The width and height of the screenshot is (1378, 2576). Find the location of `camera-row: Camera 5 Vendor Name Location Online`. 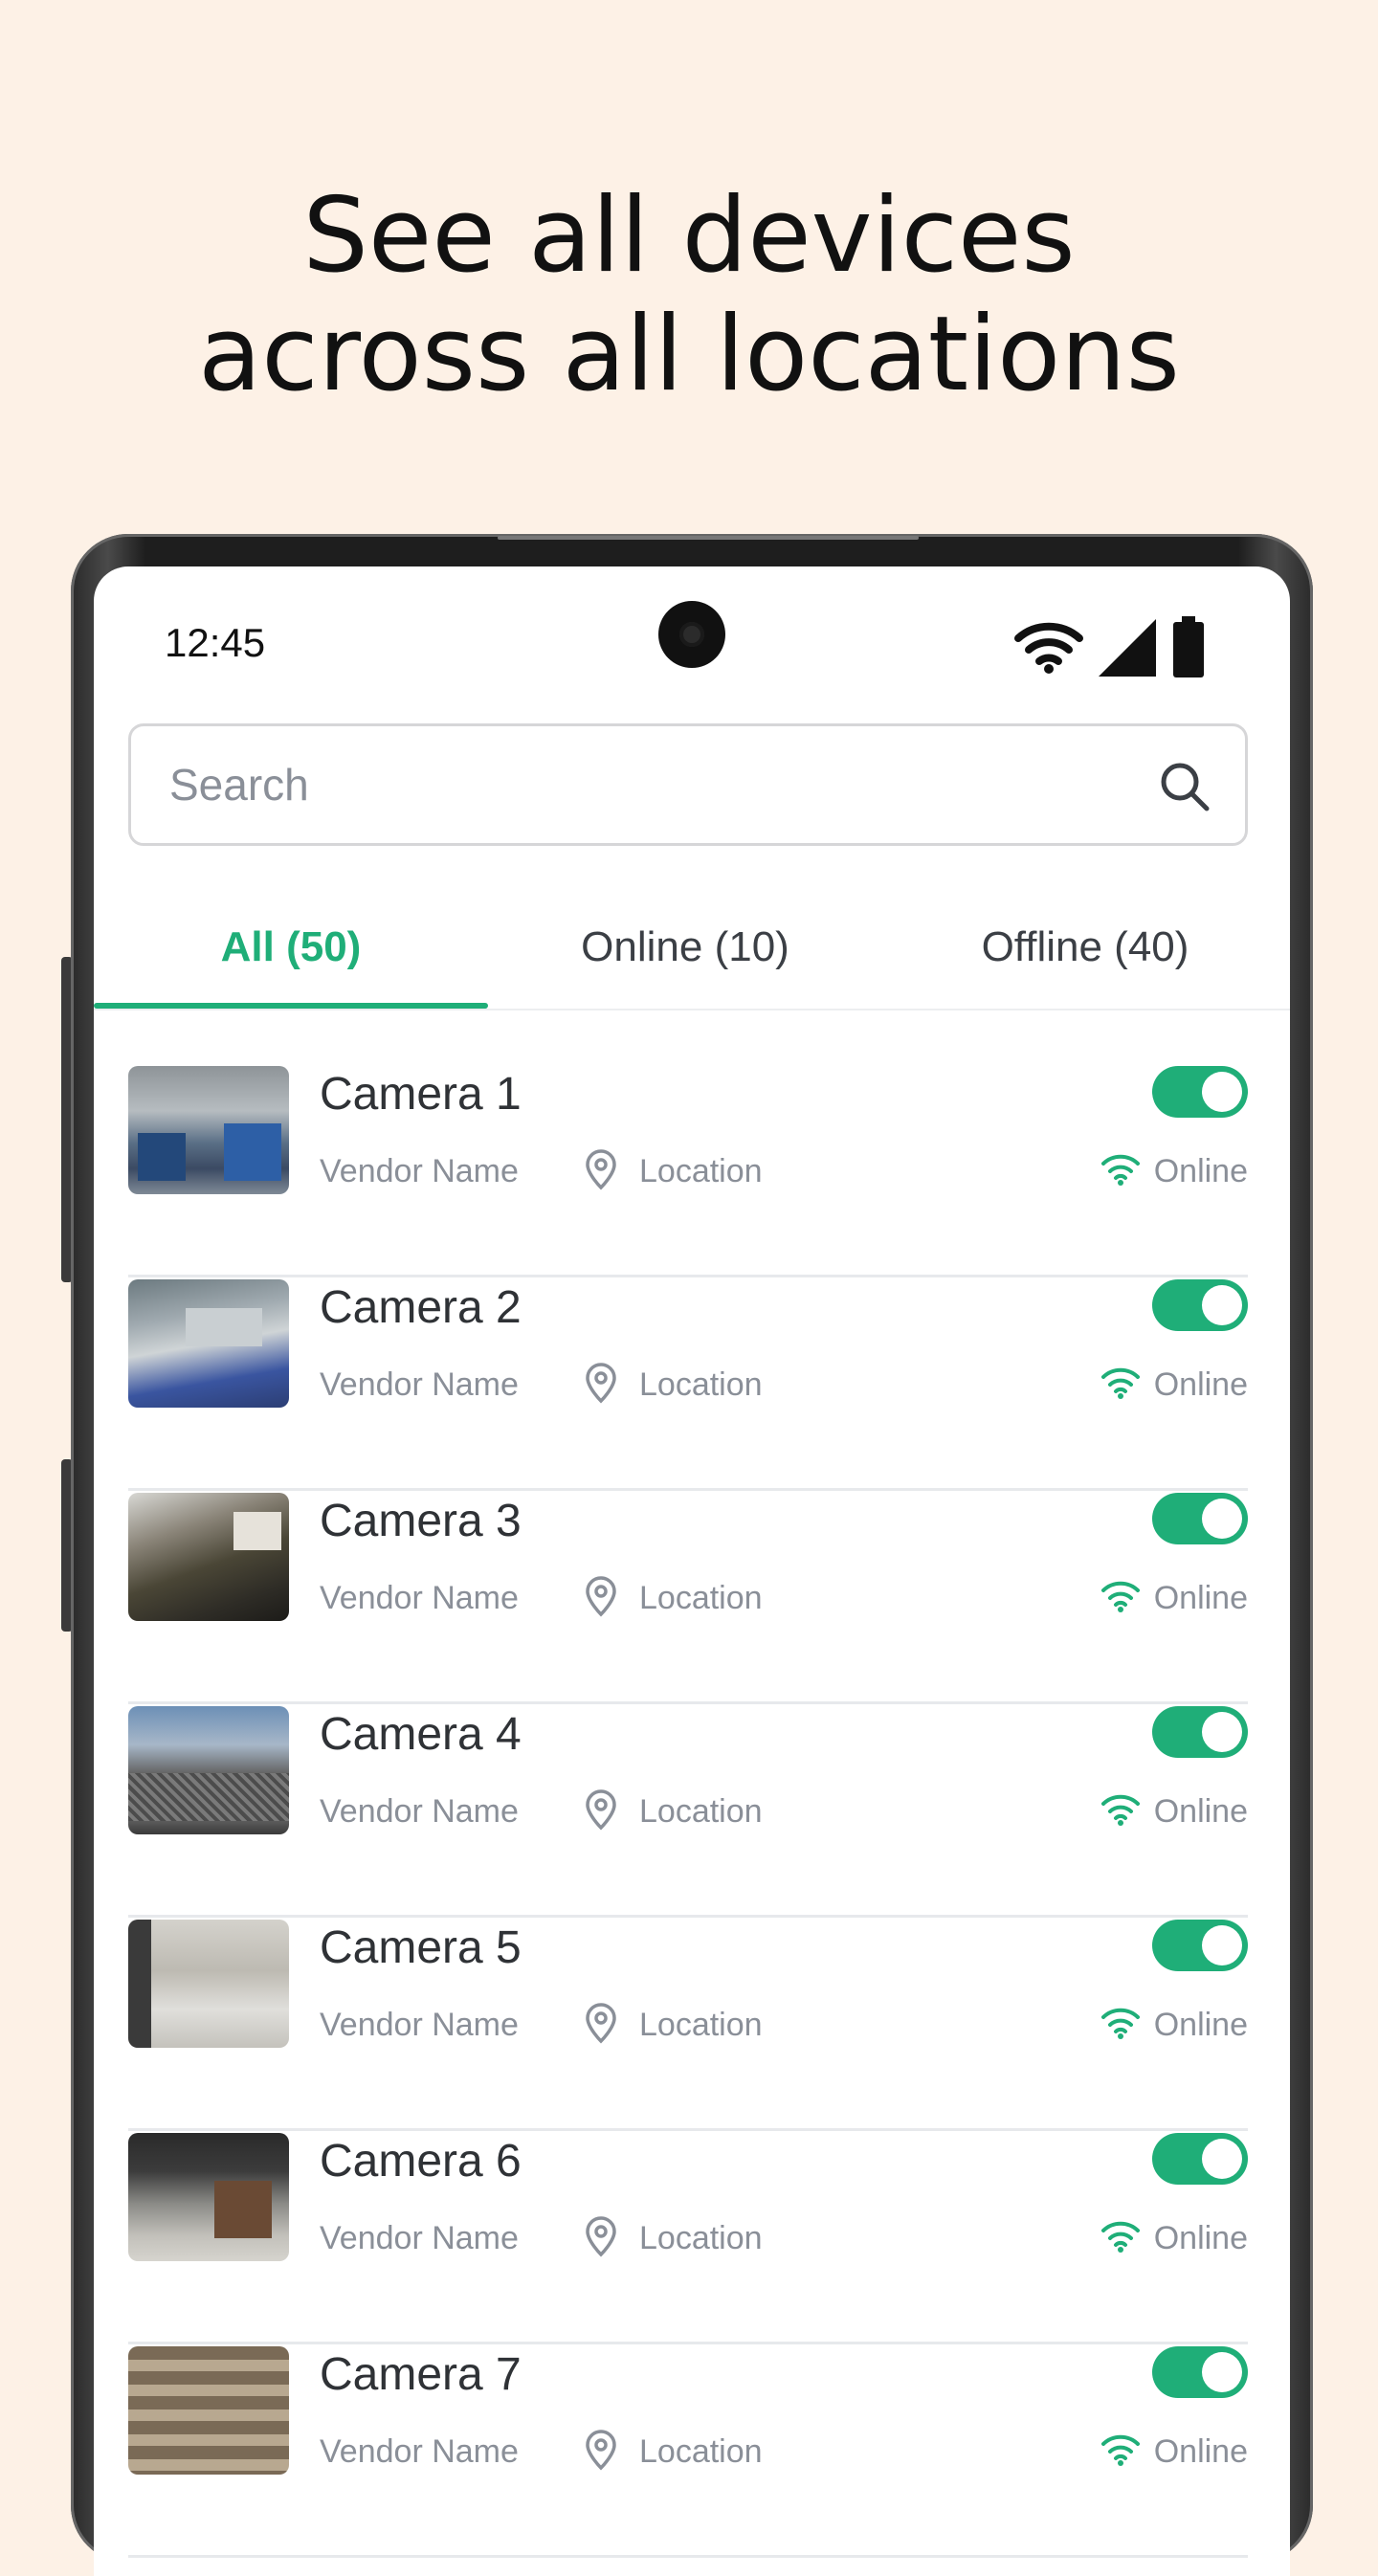

camera-row: Camera 5 Vendor Name Location Online is located at coordinates (688, 2026).